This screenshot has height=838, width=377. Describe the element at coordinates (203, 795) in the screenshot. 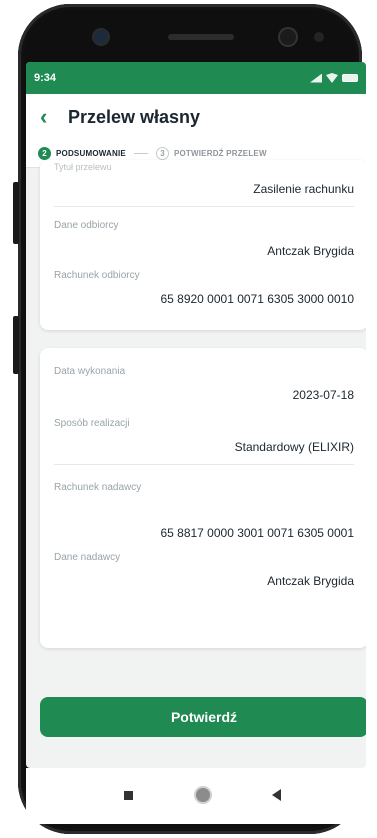

I see `circle-icon` at that location.